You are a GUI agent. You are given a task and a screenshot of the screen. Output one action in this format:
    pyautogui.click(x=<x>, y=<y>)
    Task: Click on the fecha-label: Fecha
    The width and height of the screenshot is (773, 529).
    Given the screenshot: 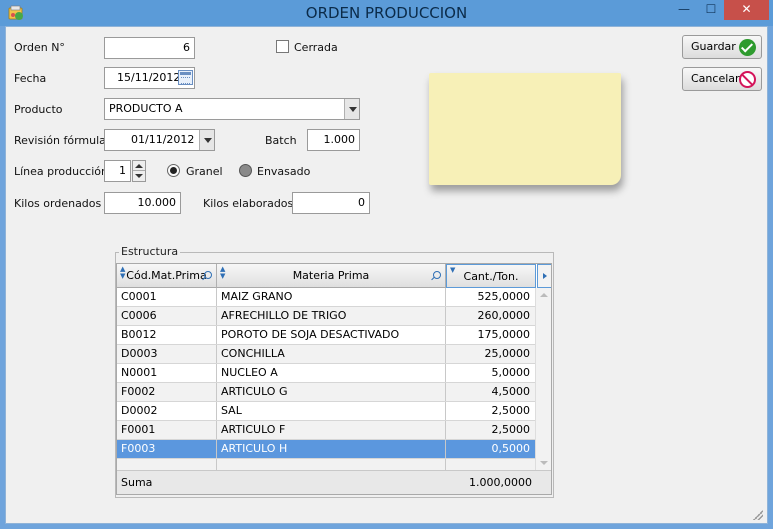 What is the action you would take?
    pyautogui.click(x=30, y=78)
    